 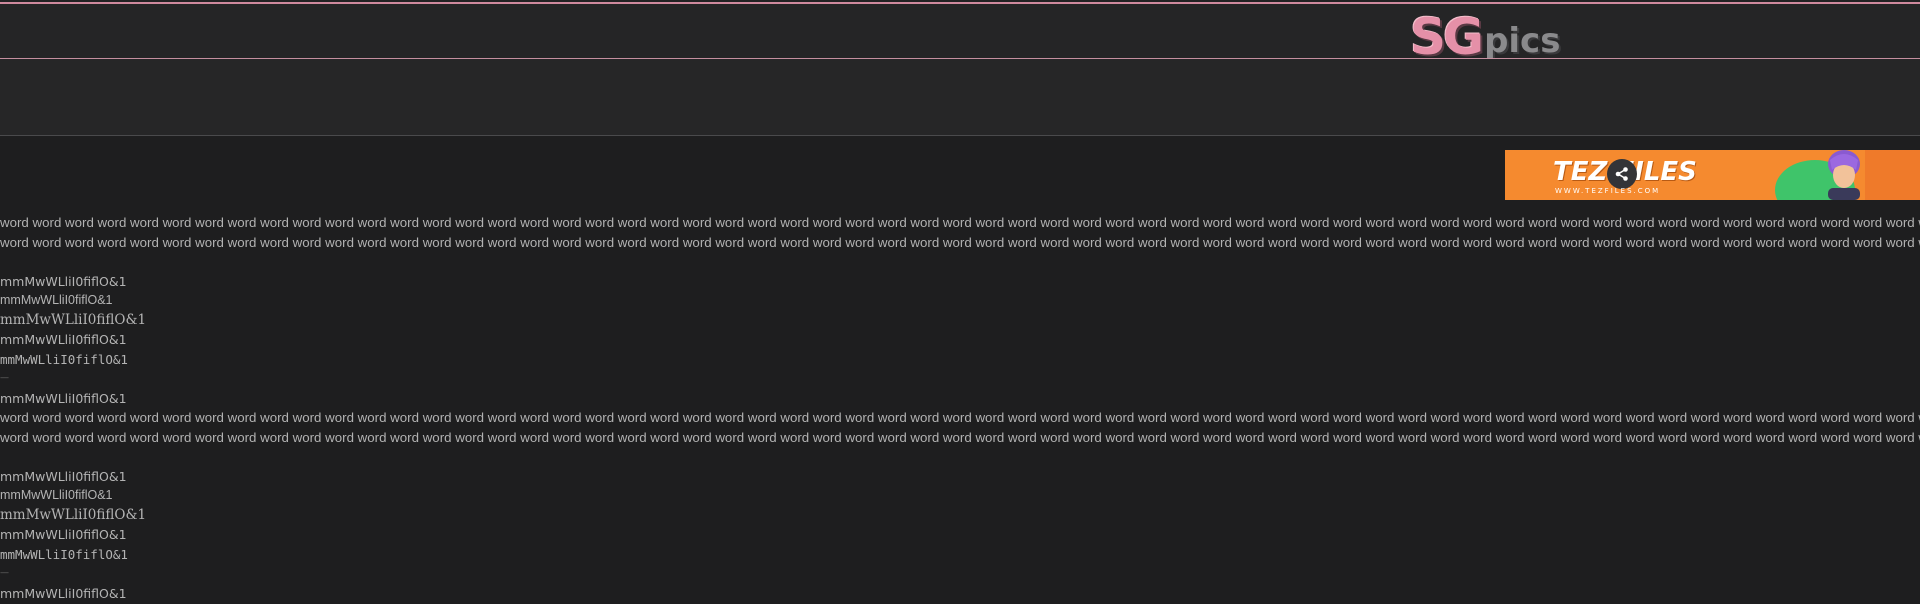 What do you see at coordinates (1522, 41) in the screenshot?
I see `logo-secondary: pics` at bounding box center [1522, 41].